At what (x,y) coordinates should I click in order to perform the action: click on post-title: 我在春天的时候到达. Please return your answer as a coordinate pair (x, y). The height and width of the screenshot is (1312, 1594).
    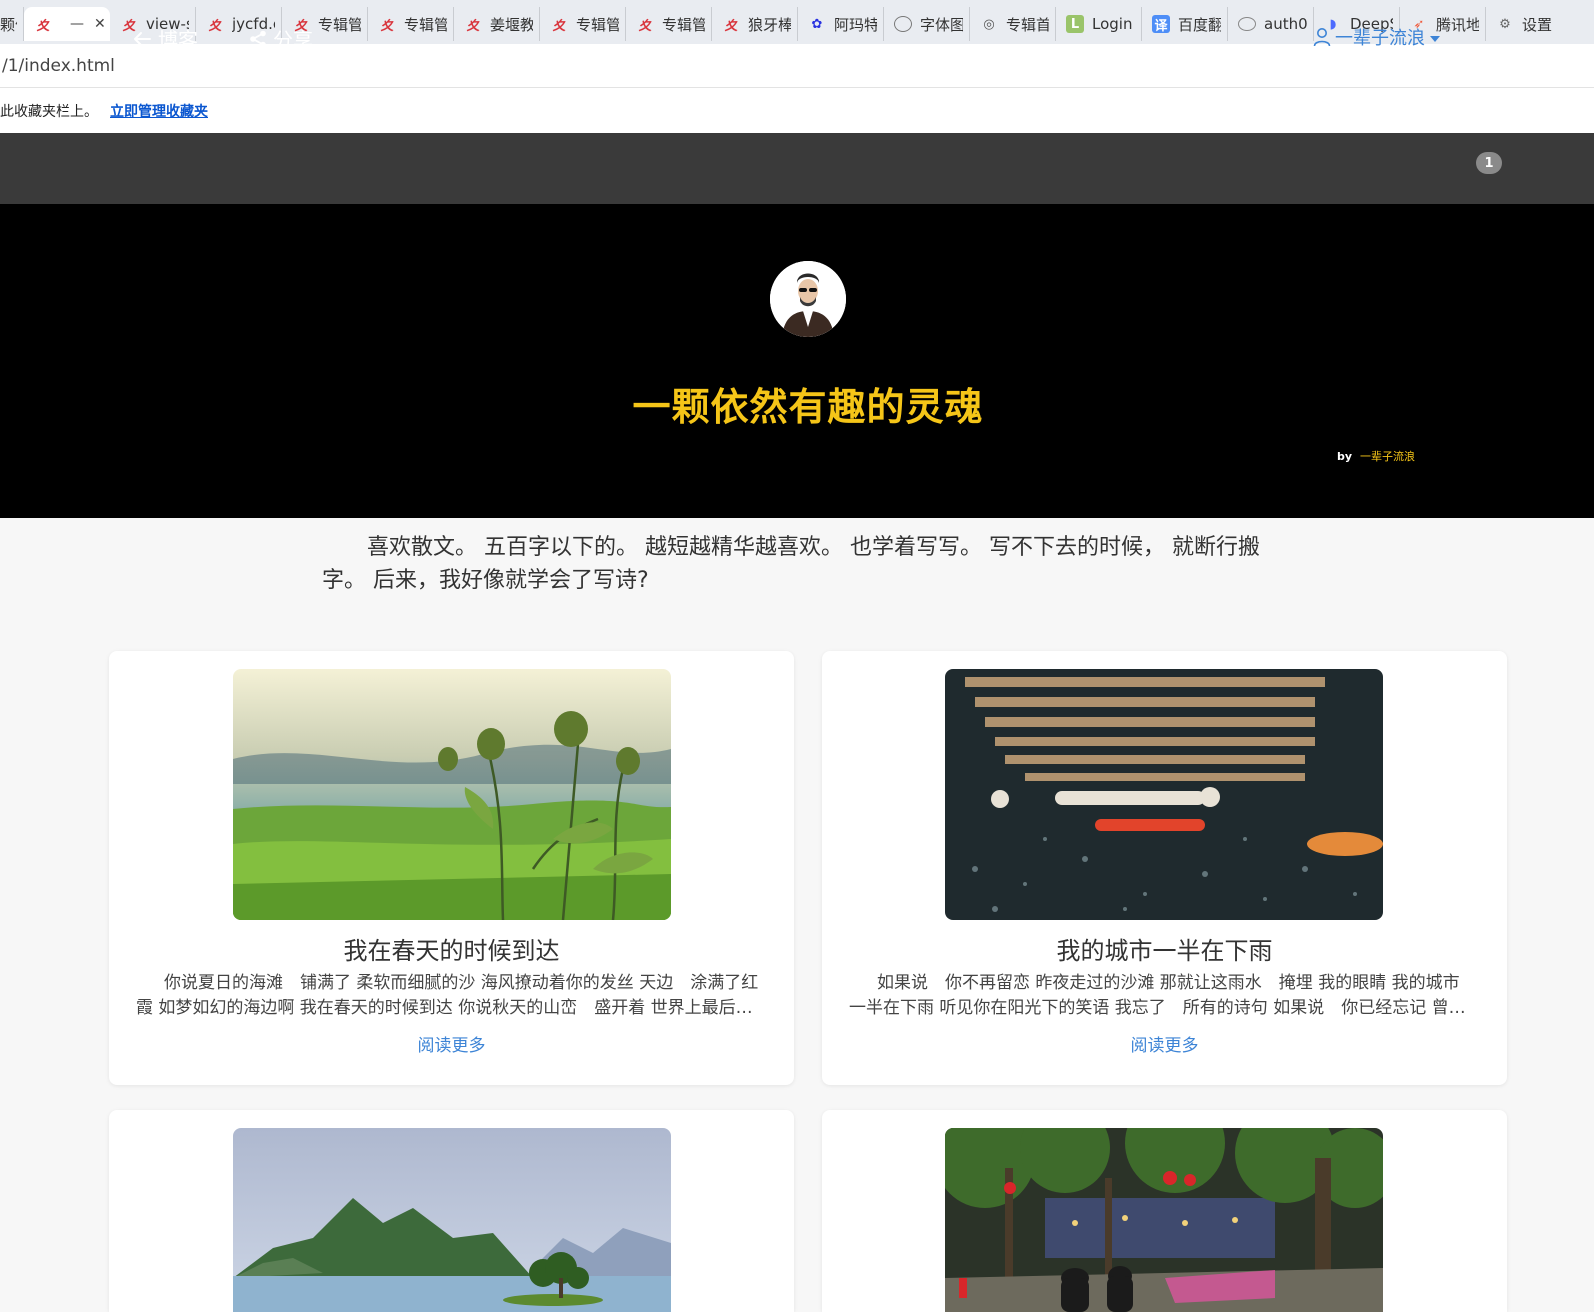
    Looking at the image, I should click on (451, 948).